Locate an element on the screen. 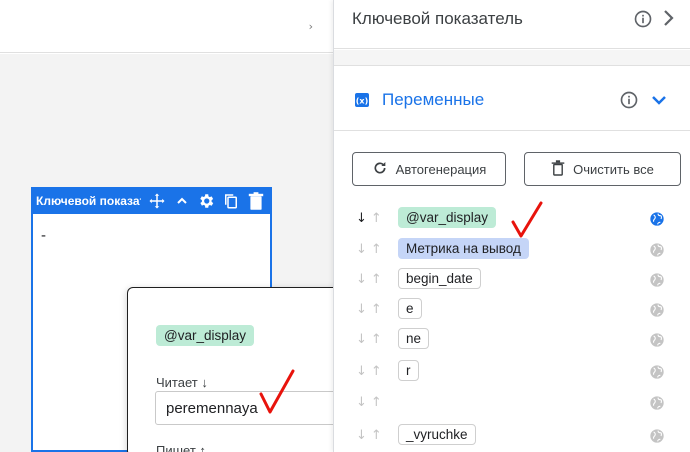 The height and width of the screenshot is (452, 690). variable-chip: begin_date is located at coordinates (439, 278).